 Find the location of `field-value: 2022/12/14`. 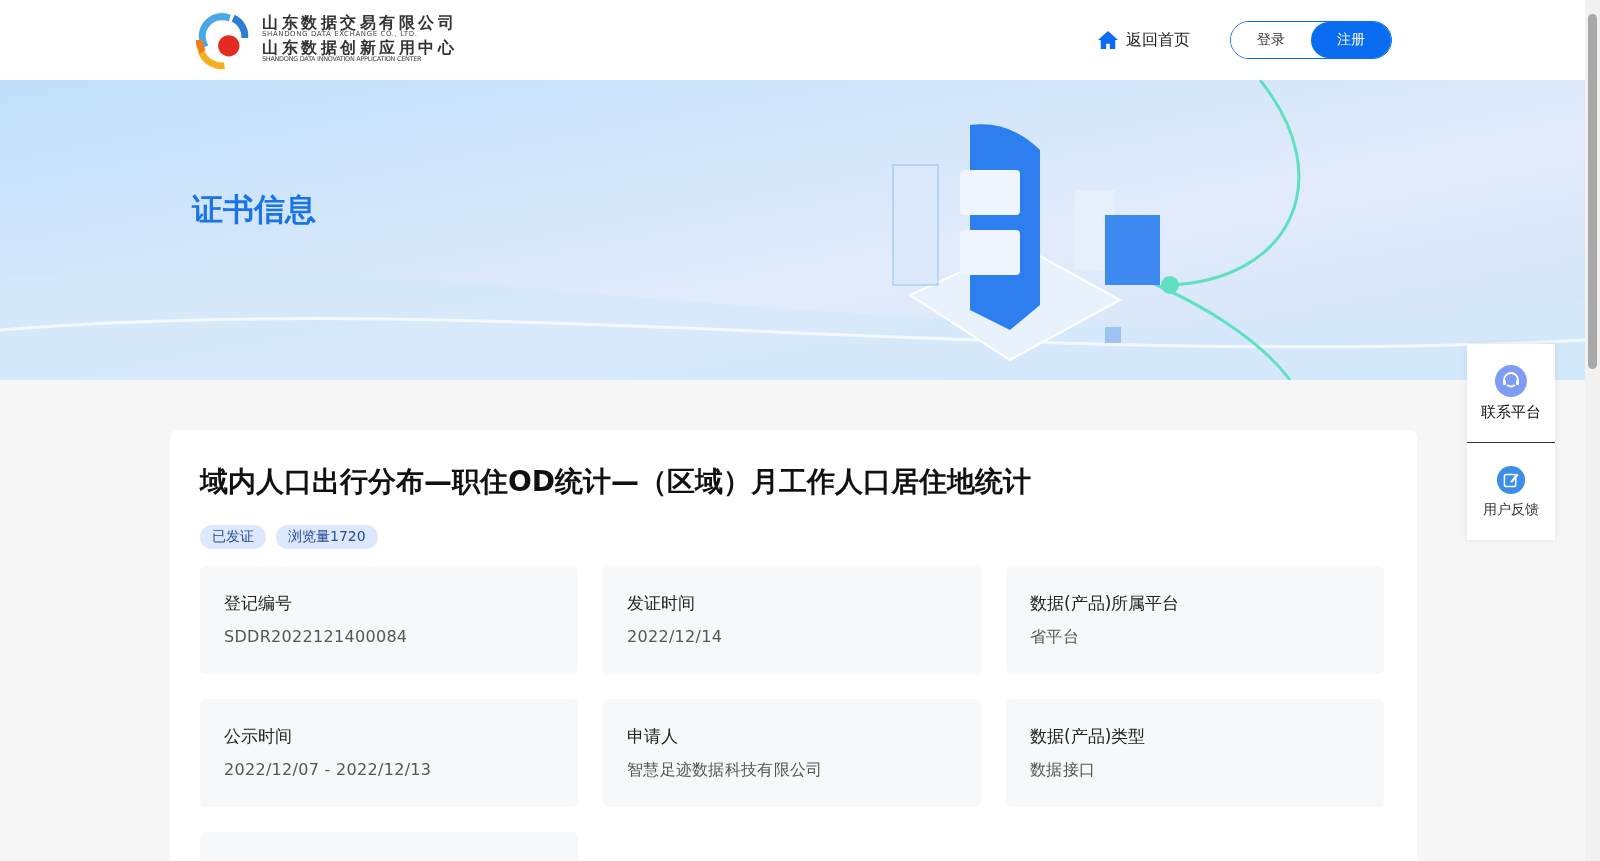

field-value: 2022/12/14 is located at coordinates (675, 636).